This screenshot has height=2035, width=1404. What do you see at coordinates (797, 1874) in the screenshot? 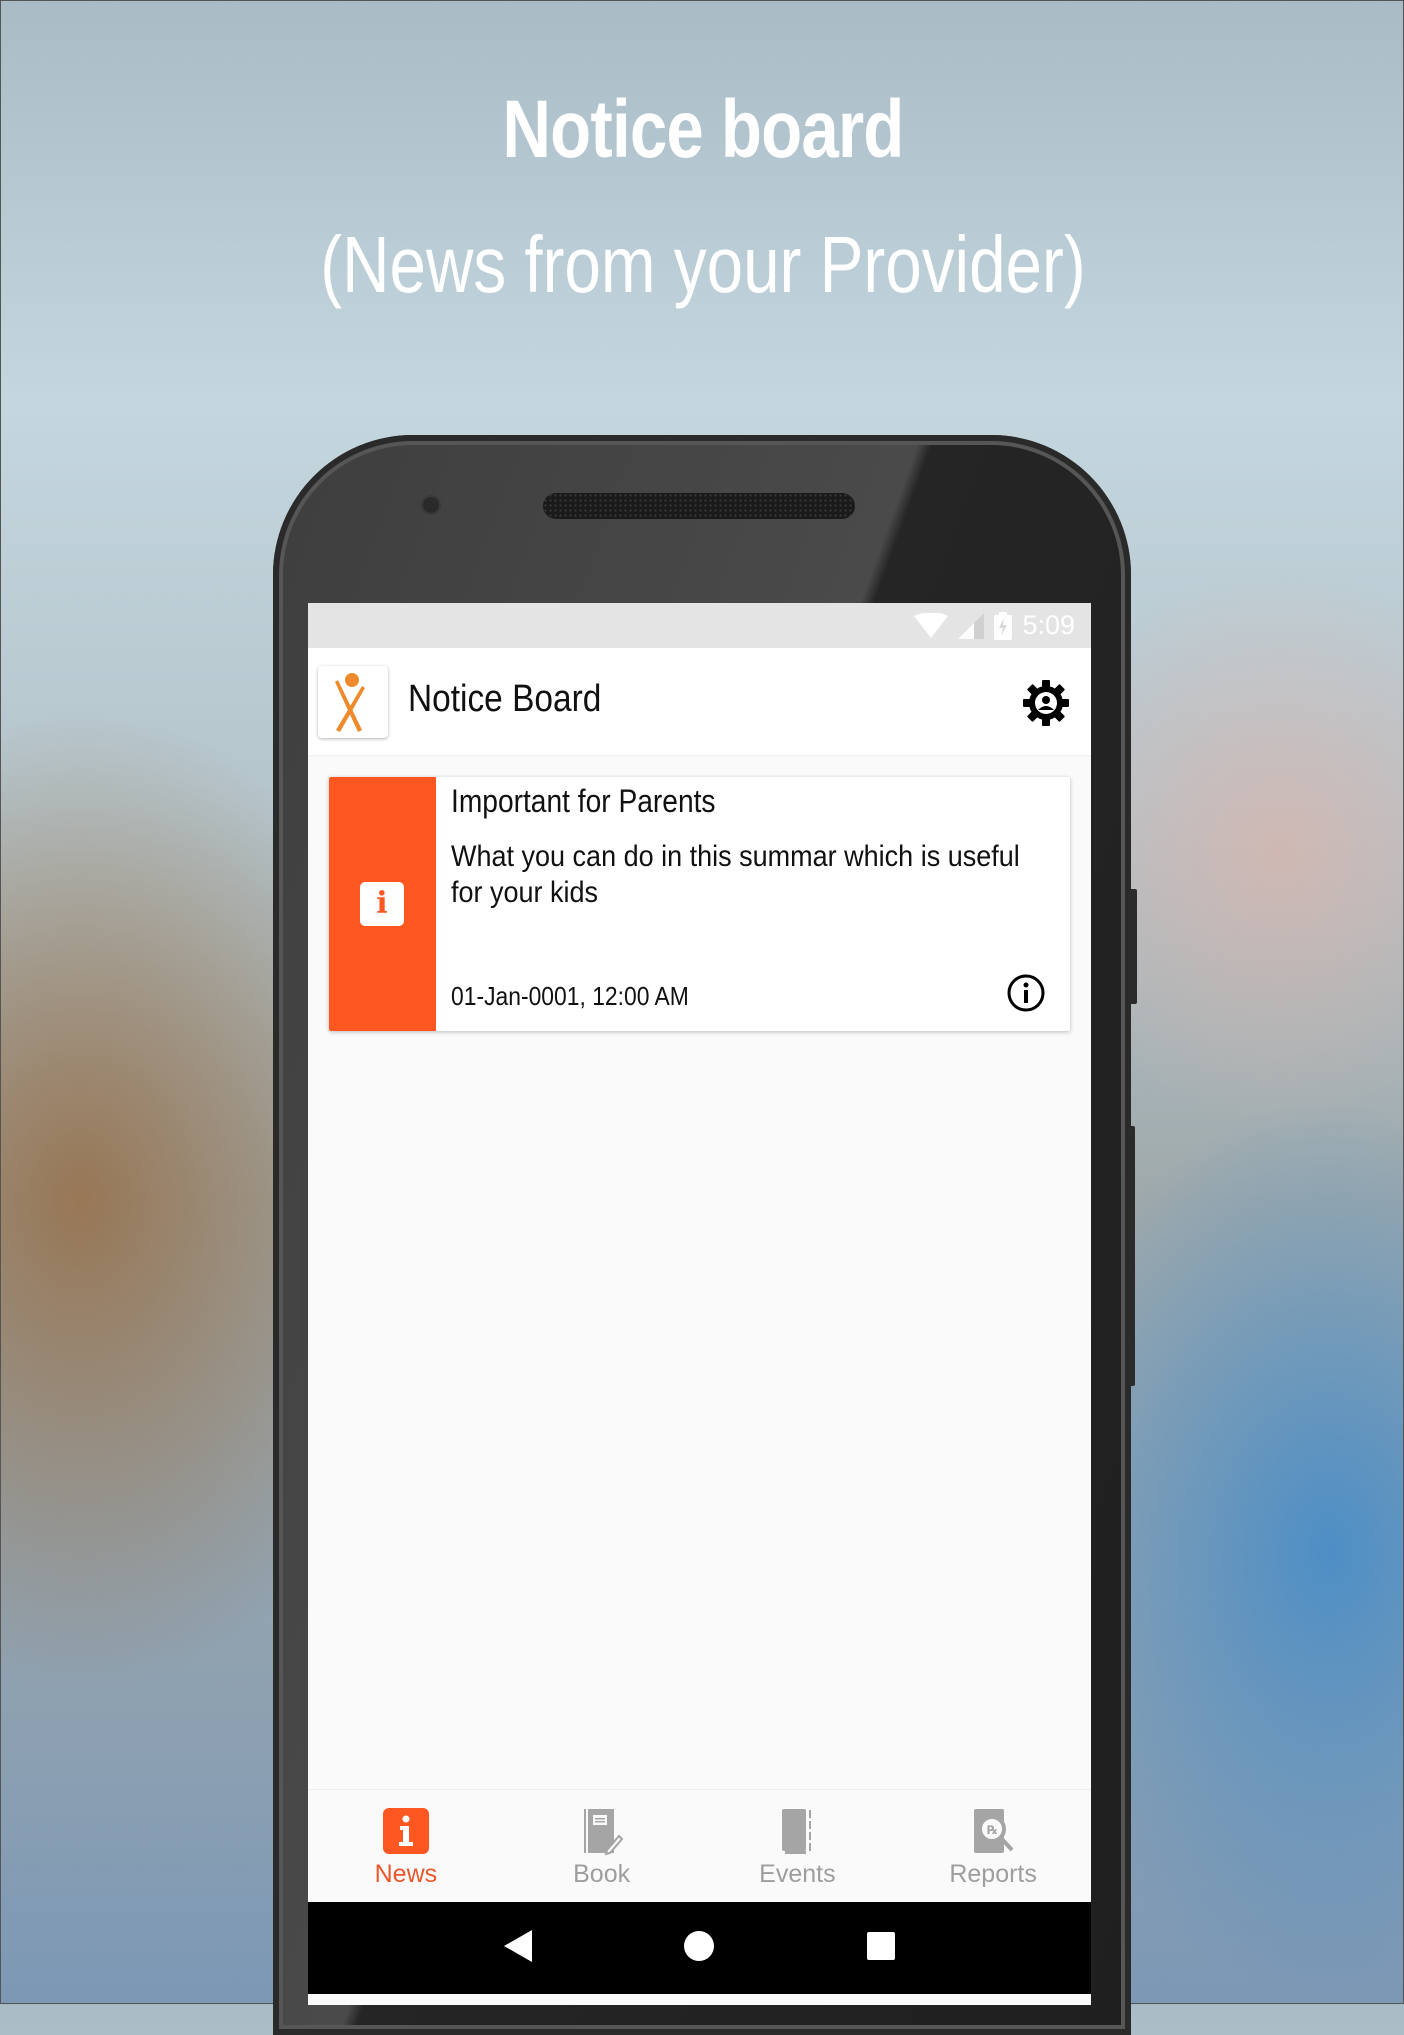
I see `nav-label-events: Events` at bounding box center [797, 1874].